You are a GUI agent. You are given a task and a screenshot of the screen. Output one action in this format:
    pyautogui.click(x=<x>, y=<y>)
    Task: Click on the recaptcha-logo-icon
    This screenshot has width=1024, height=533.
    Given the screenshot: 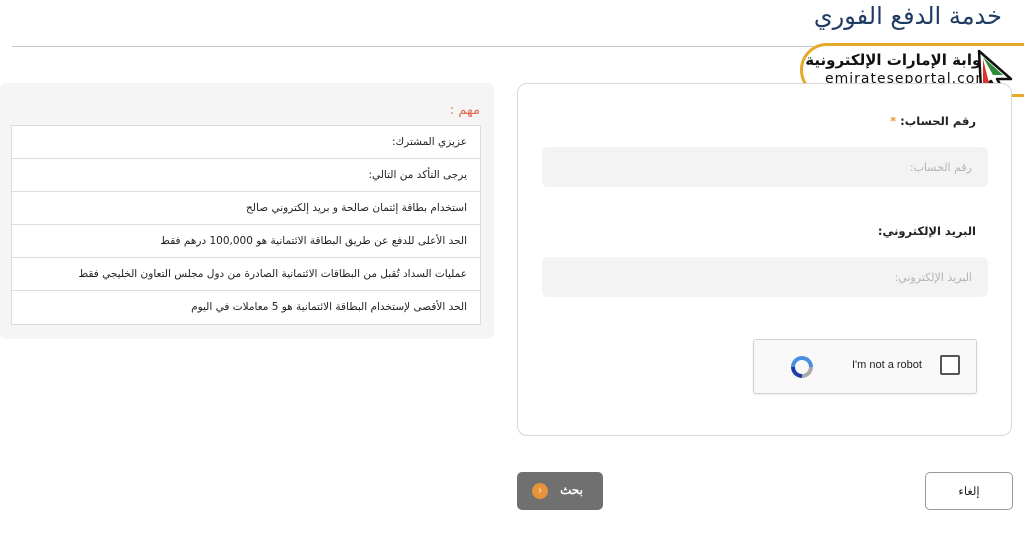 What is the action you would take?
    pyautogui.click(x=802, y=367)
    